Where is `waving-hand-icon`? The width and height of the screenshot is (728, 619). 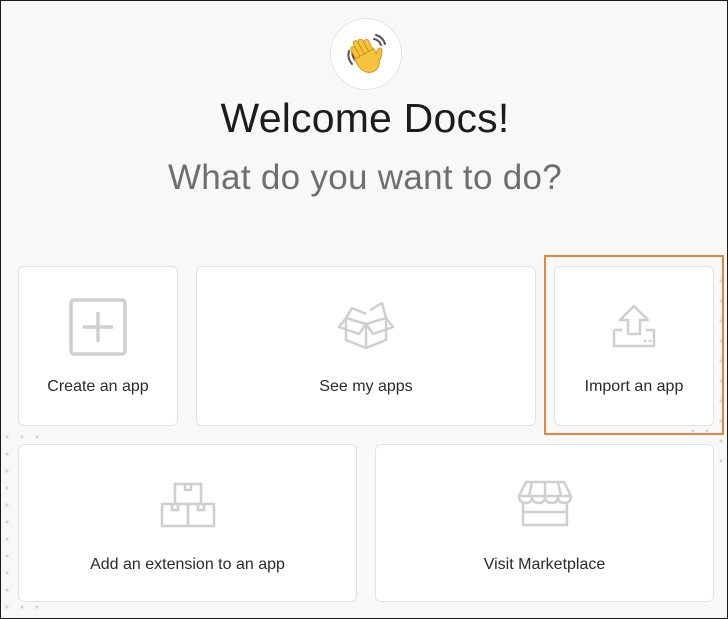 waving-hand-icon is located at coordinates (366, 53).